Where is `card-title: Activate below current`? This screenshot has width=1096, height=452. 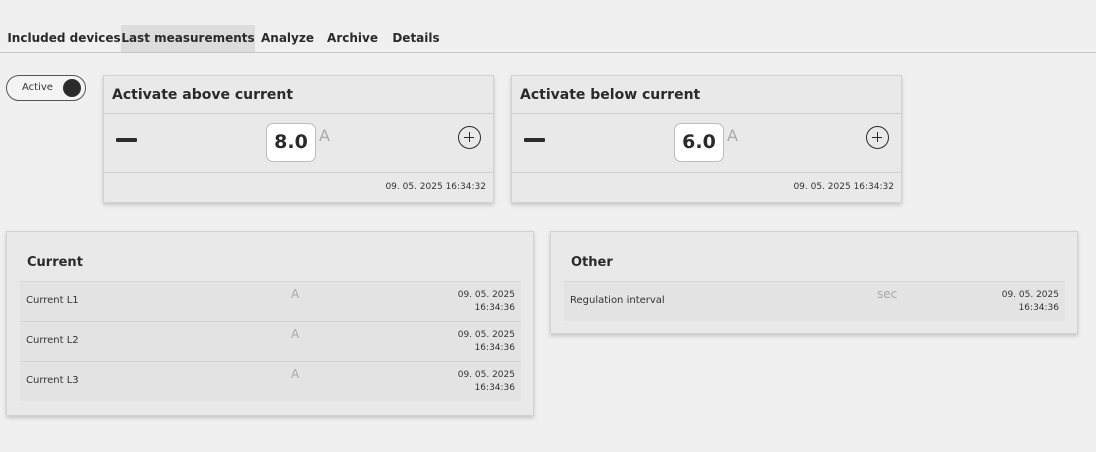
card-title: Activate below current is located at coordinates (610, 95).